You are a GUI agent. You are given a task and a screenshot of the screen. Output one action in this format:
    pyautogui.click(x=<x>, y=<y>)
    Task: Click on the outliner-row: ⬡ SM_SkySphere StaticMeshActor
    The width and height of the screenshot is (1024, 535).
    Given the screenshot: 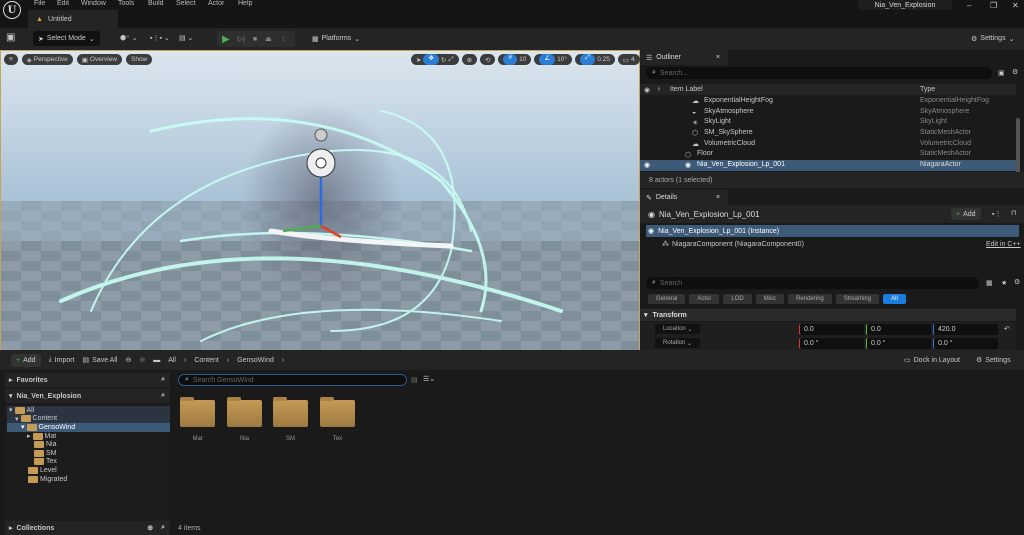 What is the action you would take?
    pyautogui.click(x=828, y=133)
    